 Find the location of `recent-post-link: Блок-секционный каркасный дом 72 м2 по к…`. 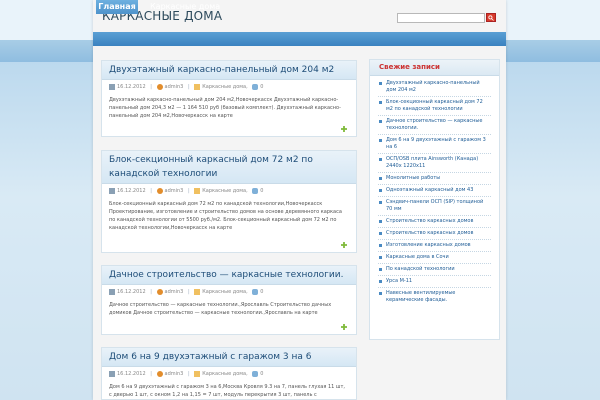

recent-post-link: Блок-секционный каркасный дом 72 м2 по к… is located at coordinates (438, 106).